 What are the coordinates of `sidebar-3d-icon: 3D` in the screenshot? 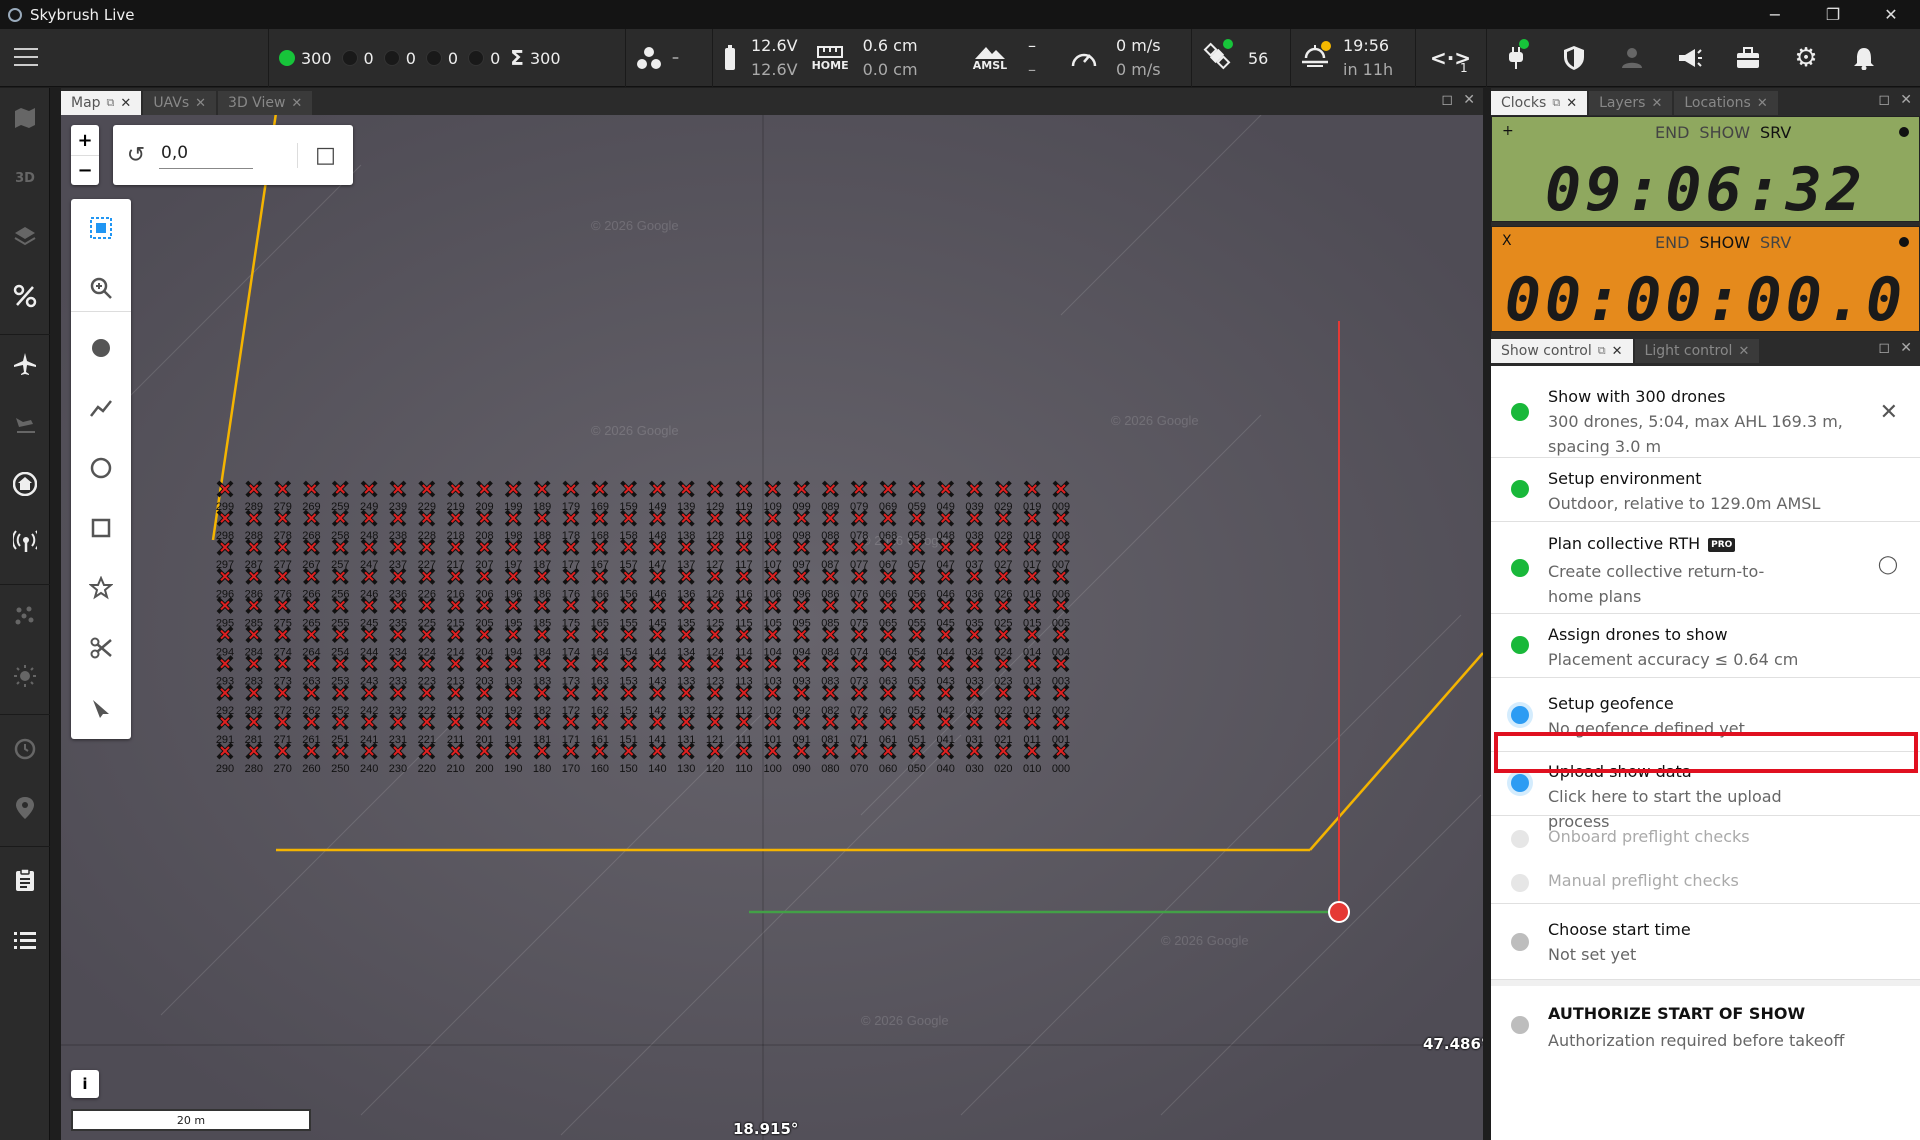 It's located at (25, 178).